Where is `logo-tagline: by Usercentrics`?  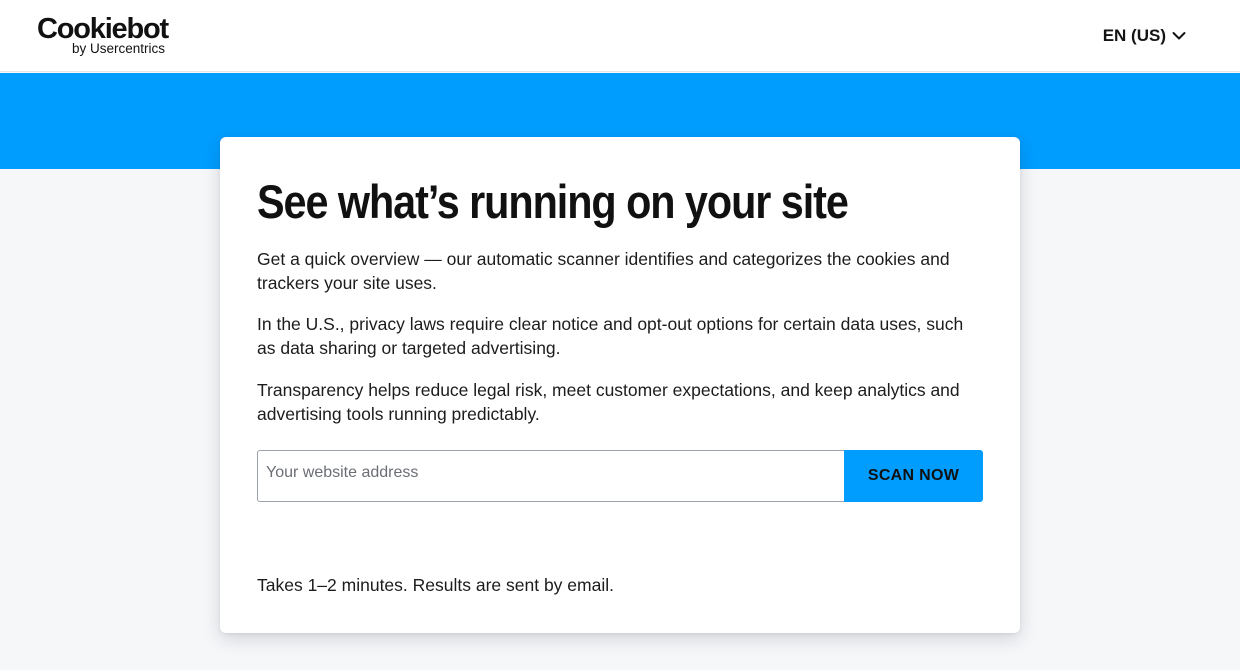 logo-tagline: by Usercentrics is located at coordinates (119, 48).